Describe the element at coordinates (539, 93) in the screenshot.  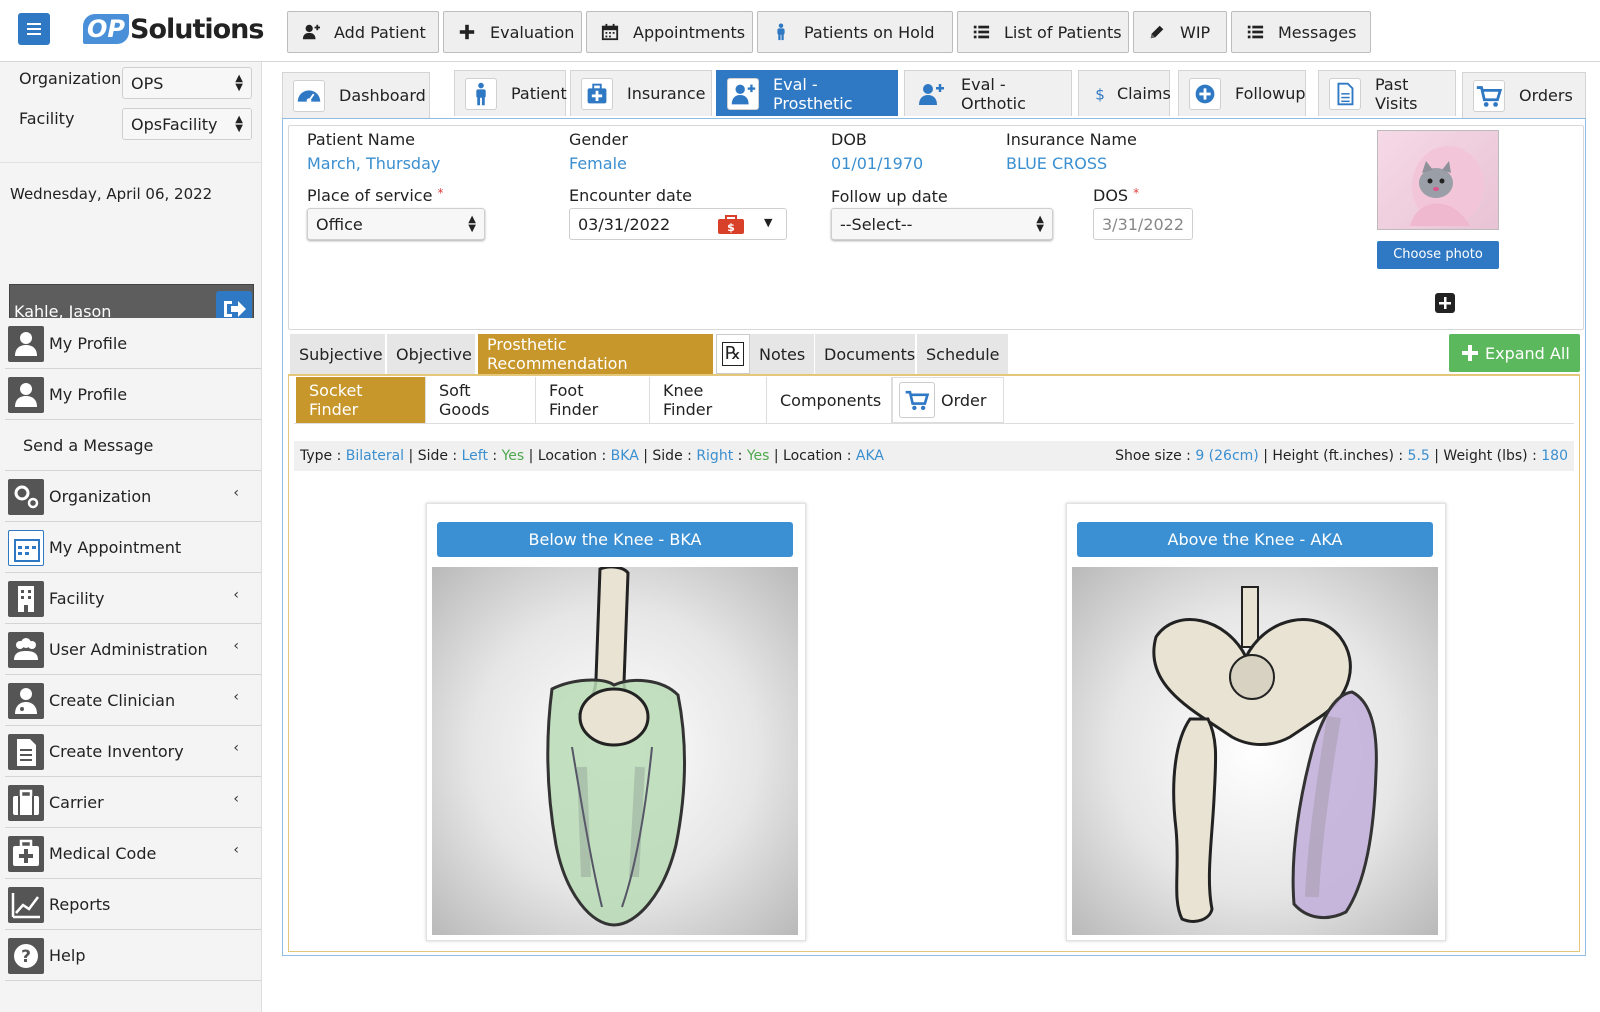
I see `tab-label: Patient` at that location.